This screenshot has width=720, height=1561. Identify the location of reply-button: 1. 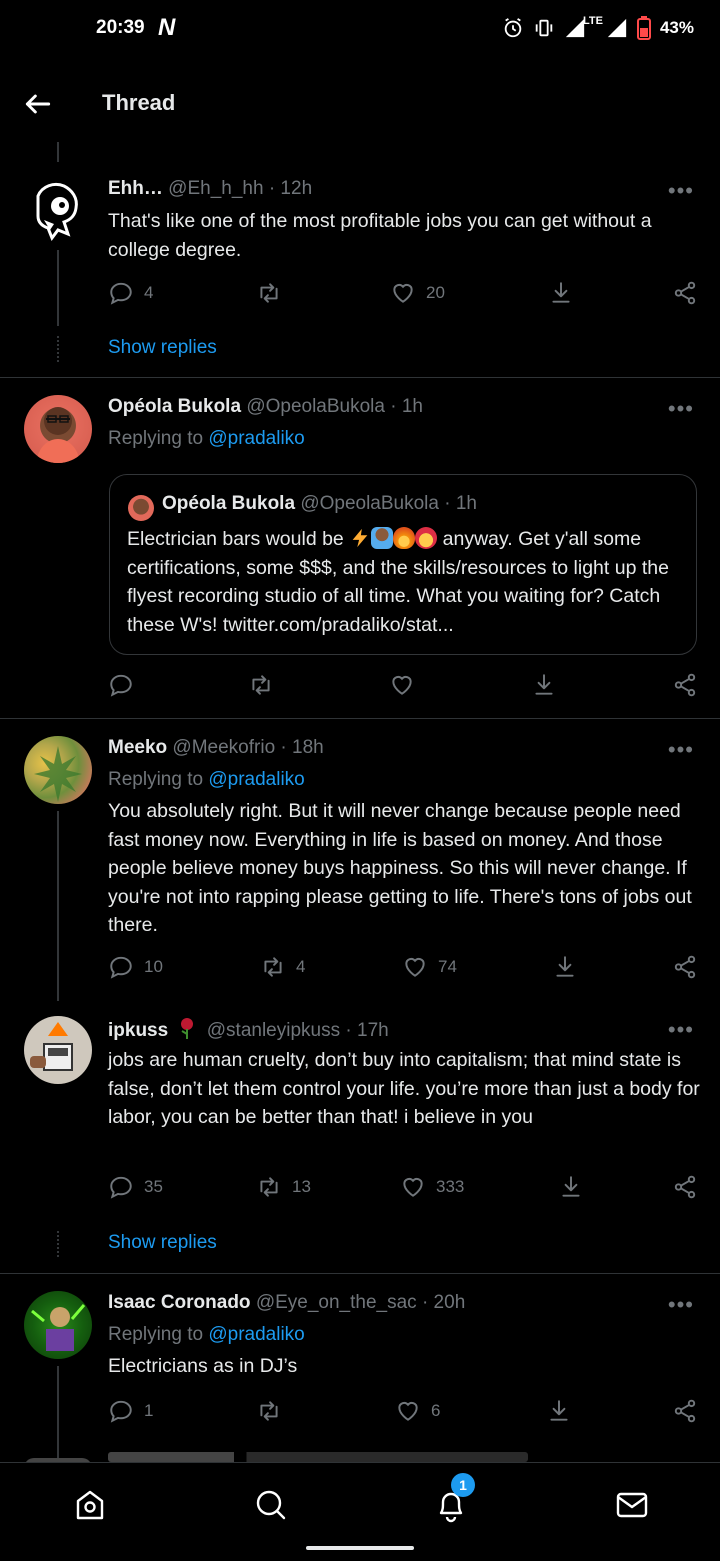
(130, 1411).